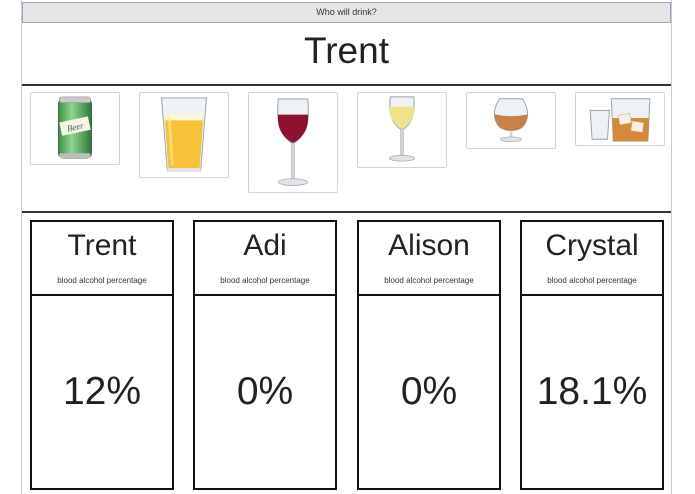 Image resolution: width=695 pixels, height=494 pixels. What do you see at coordinates (429, 355) in the screenshot?
I see `person-card-alison: Alison blood alcohol percentage 0%` at bounding box center [429, 355].